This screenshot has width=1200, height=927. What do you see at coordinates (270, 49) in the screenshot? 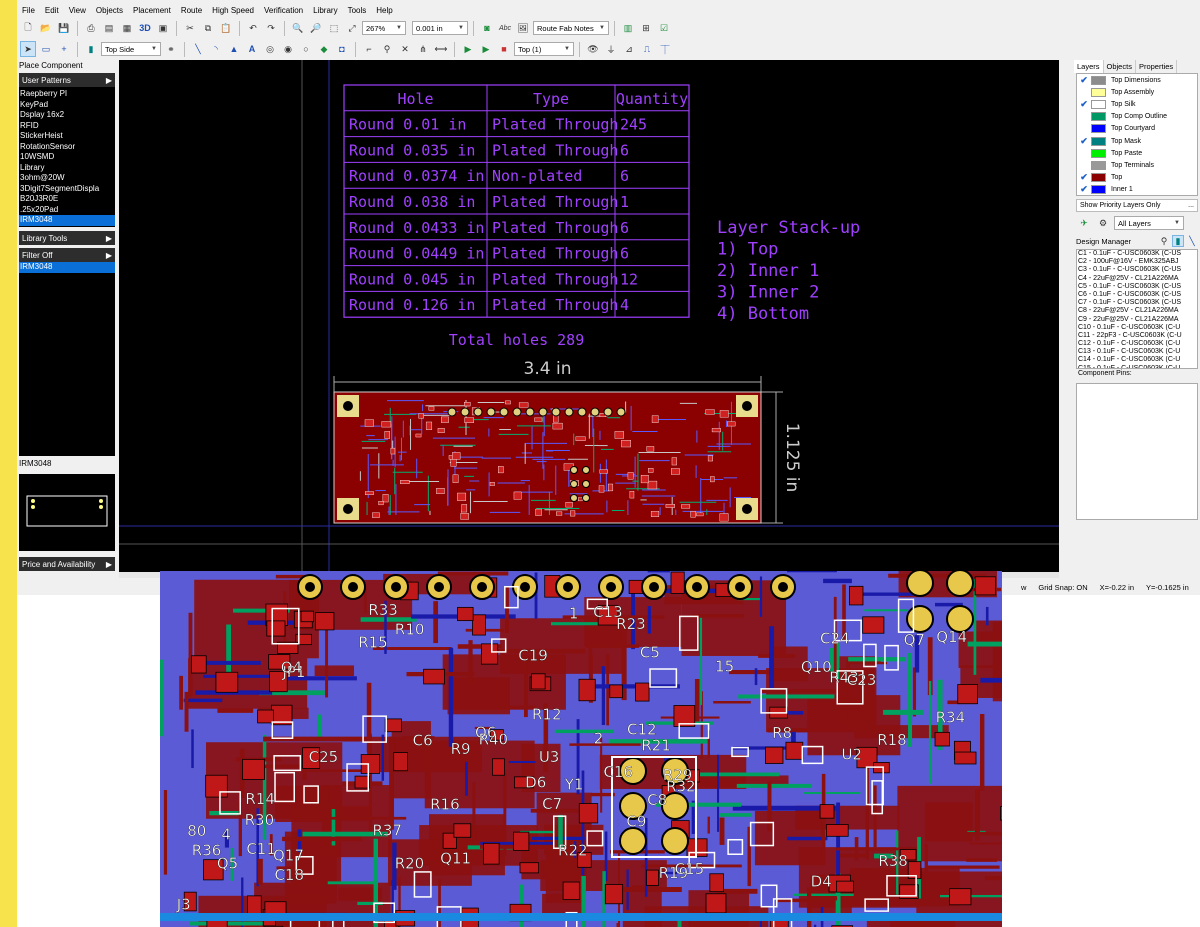
I see `via-icon: ◎` at bounding box center [270, 49].